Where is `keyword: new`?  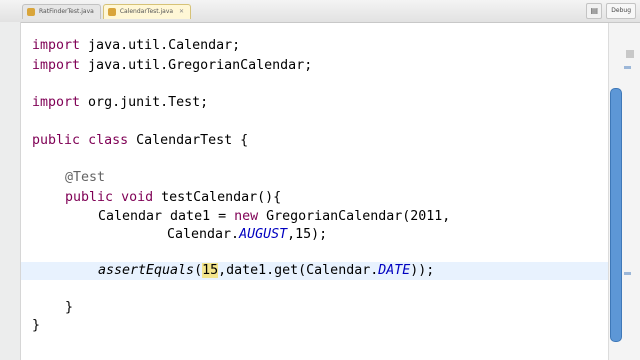 keyword: new is located at coordinates (246, 216).